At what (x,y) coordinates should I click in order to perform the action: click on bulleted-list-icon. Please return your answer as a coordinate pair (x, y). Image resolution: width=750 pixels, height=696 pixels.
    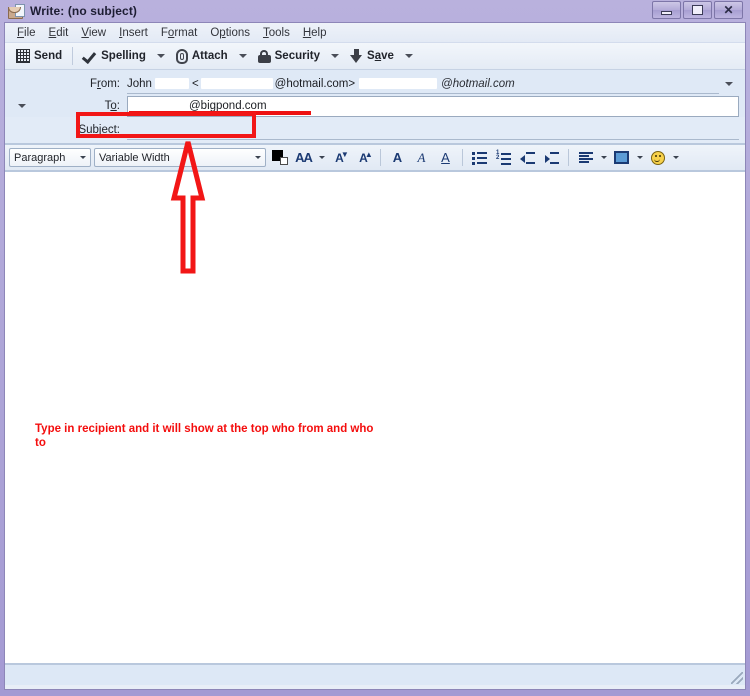
    Looking at the image, I should click on (479, 158).